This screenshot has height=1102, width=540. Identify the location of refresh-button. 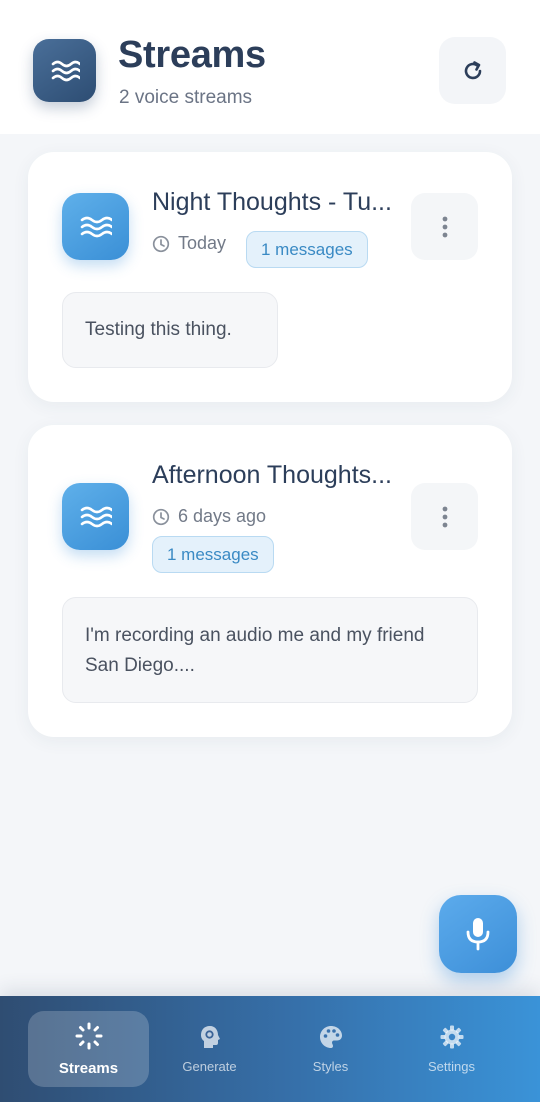
(472, 70).